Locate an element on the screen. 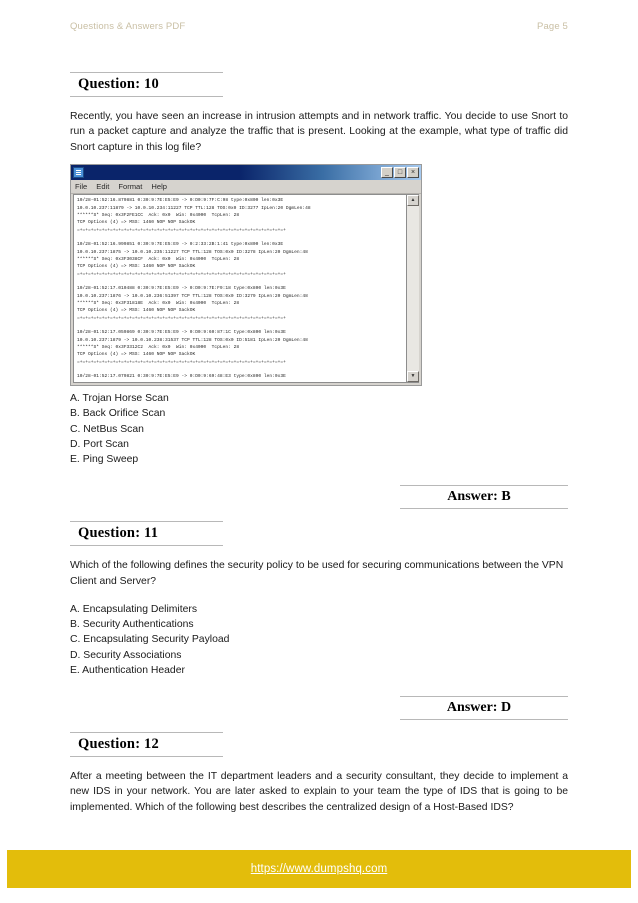 This screenshot has height=903, width=638. option-e: E. Authentication Header is located at coordinates (319, 670).